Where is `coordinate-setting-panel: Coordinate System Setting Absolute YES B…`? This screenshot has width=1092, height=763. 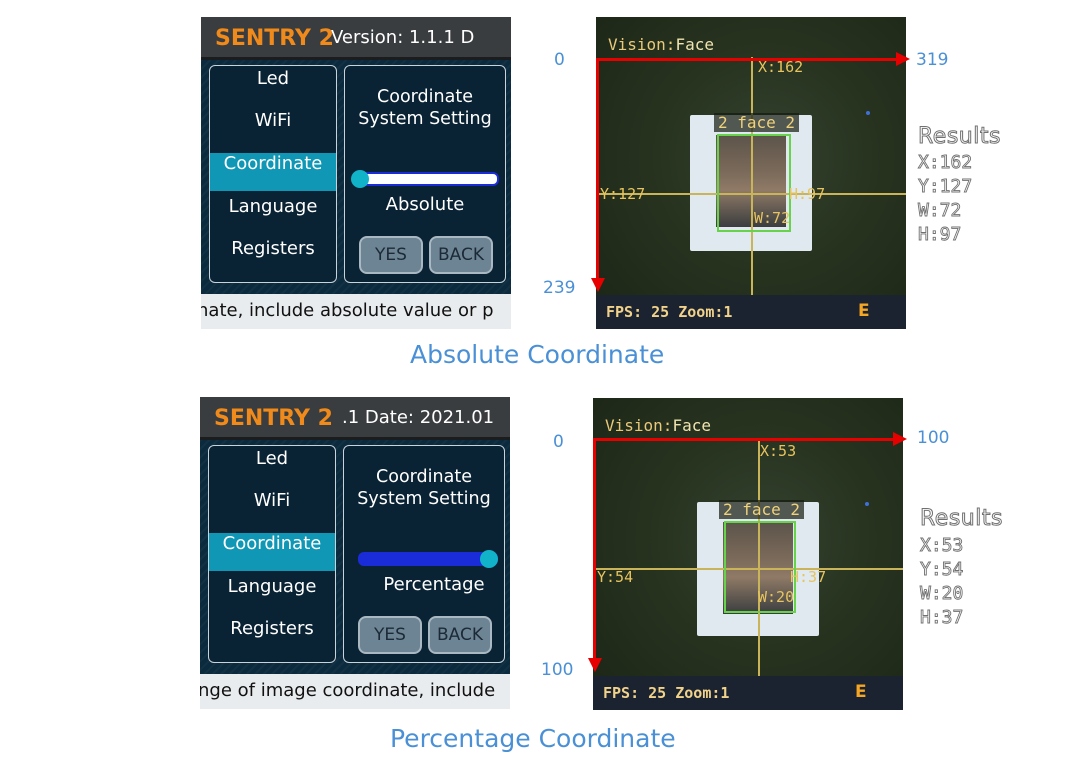 coordinate-setting-panel: Coordinate System Setting Absolute YES B… is located at coordinates (425, 174).